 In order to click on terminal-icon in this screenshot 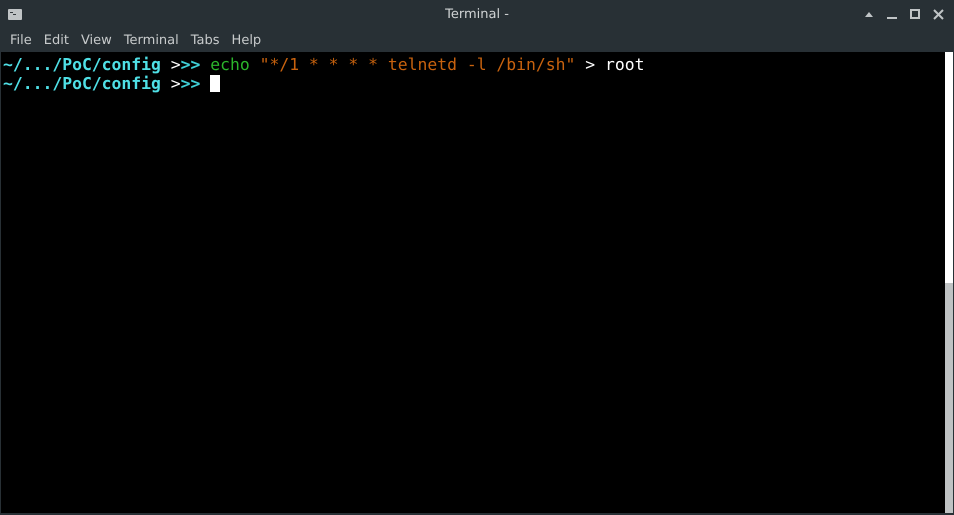, I will do `click(15, 14)`.